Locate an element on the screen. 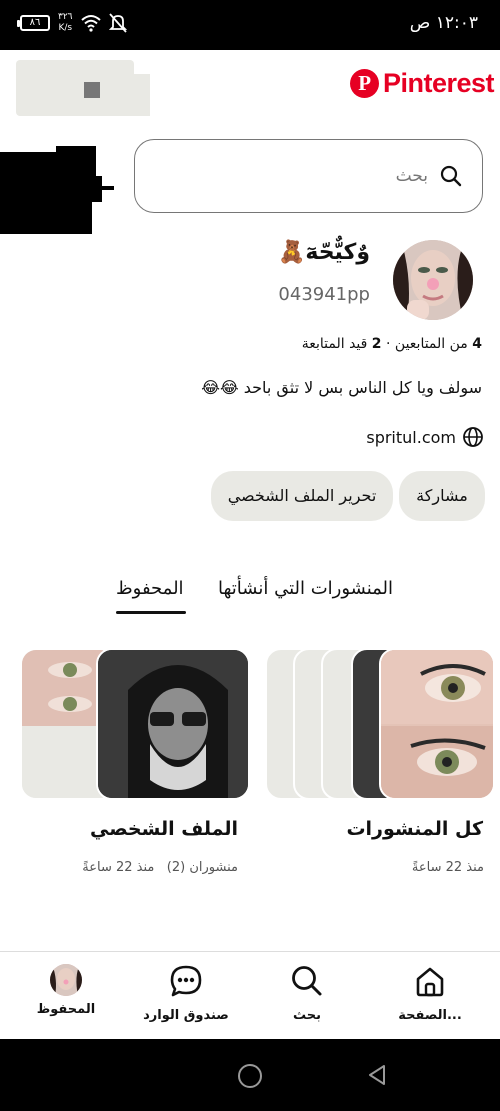  nav-saved: المحفوظ is located at coordinates (66, 990).